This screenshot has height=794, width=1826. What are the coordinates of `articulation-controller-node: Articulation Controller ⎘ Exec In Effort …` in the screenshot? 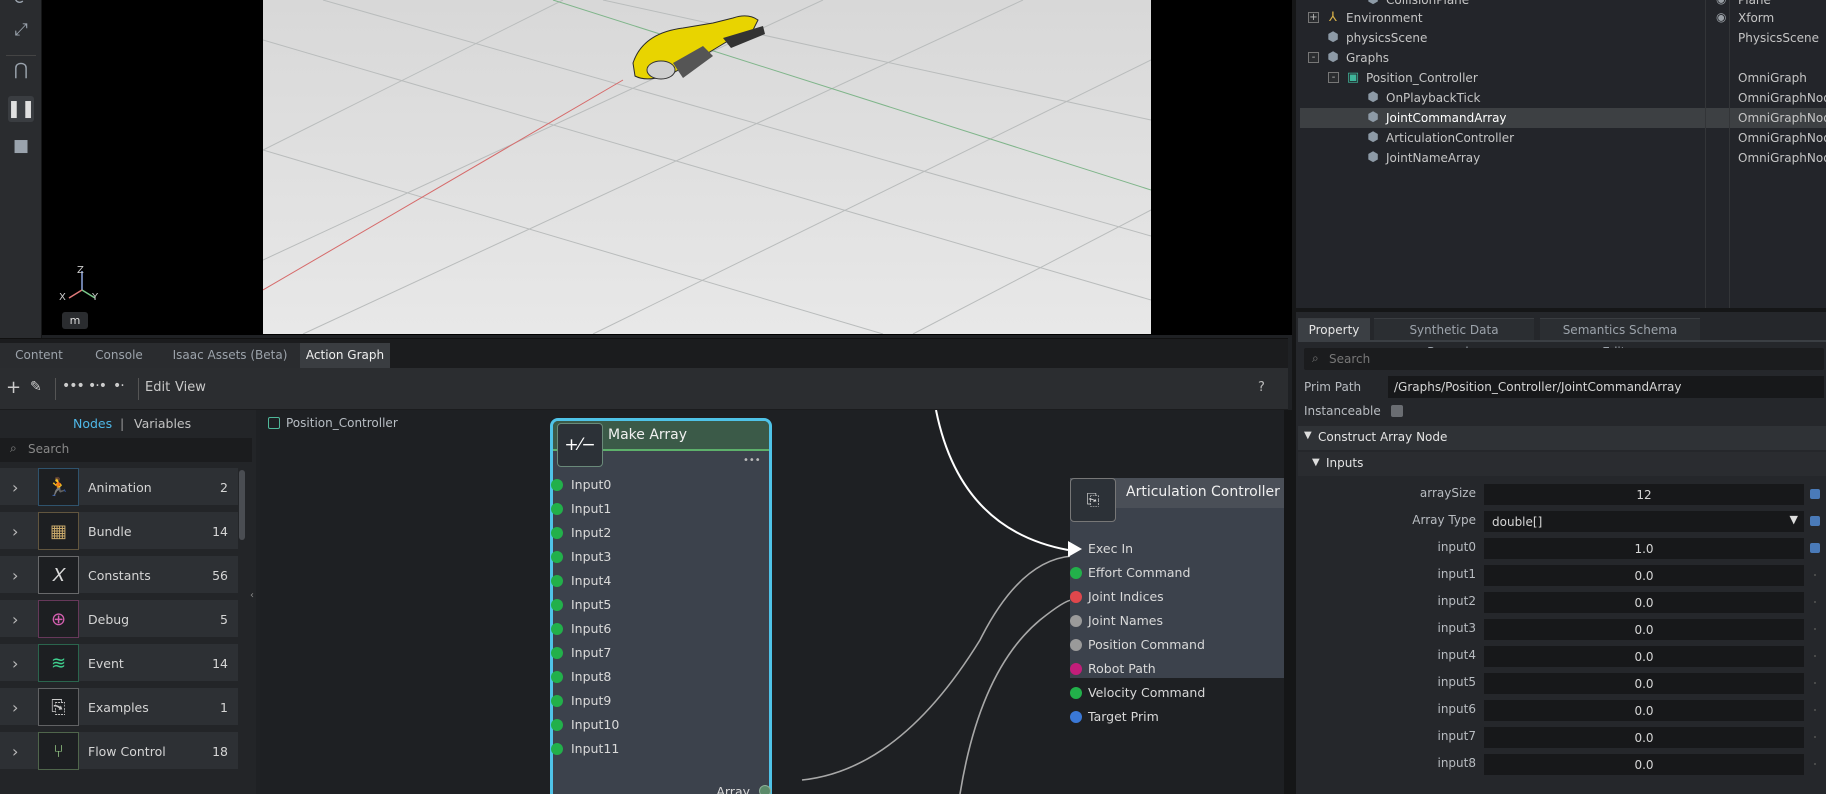 It's located at (1176, 601).